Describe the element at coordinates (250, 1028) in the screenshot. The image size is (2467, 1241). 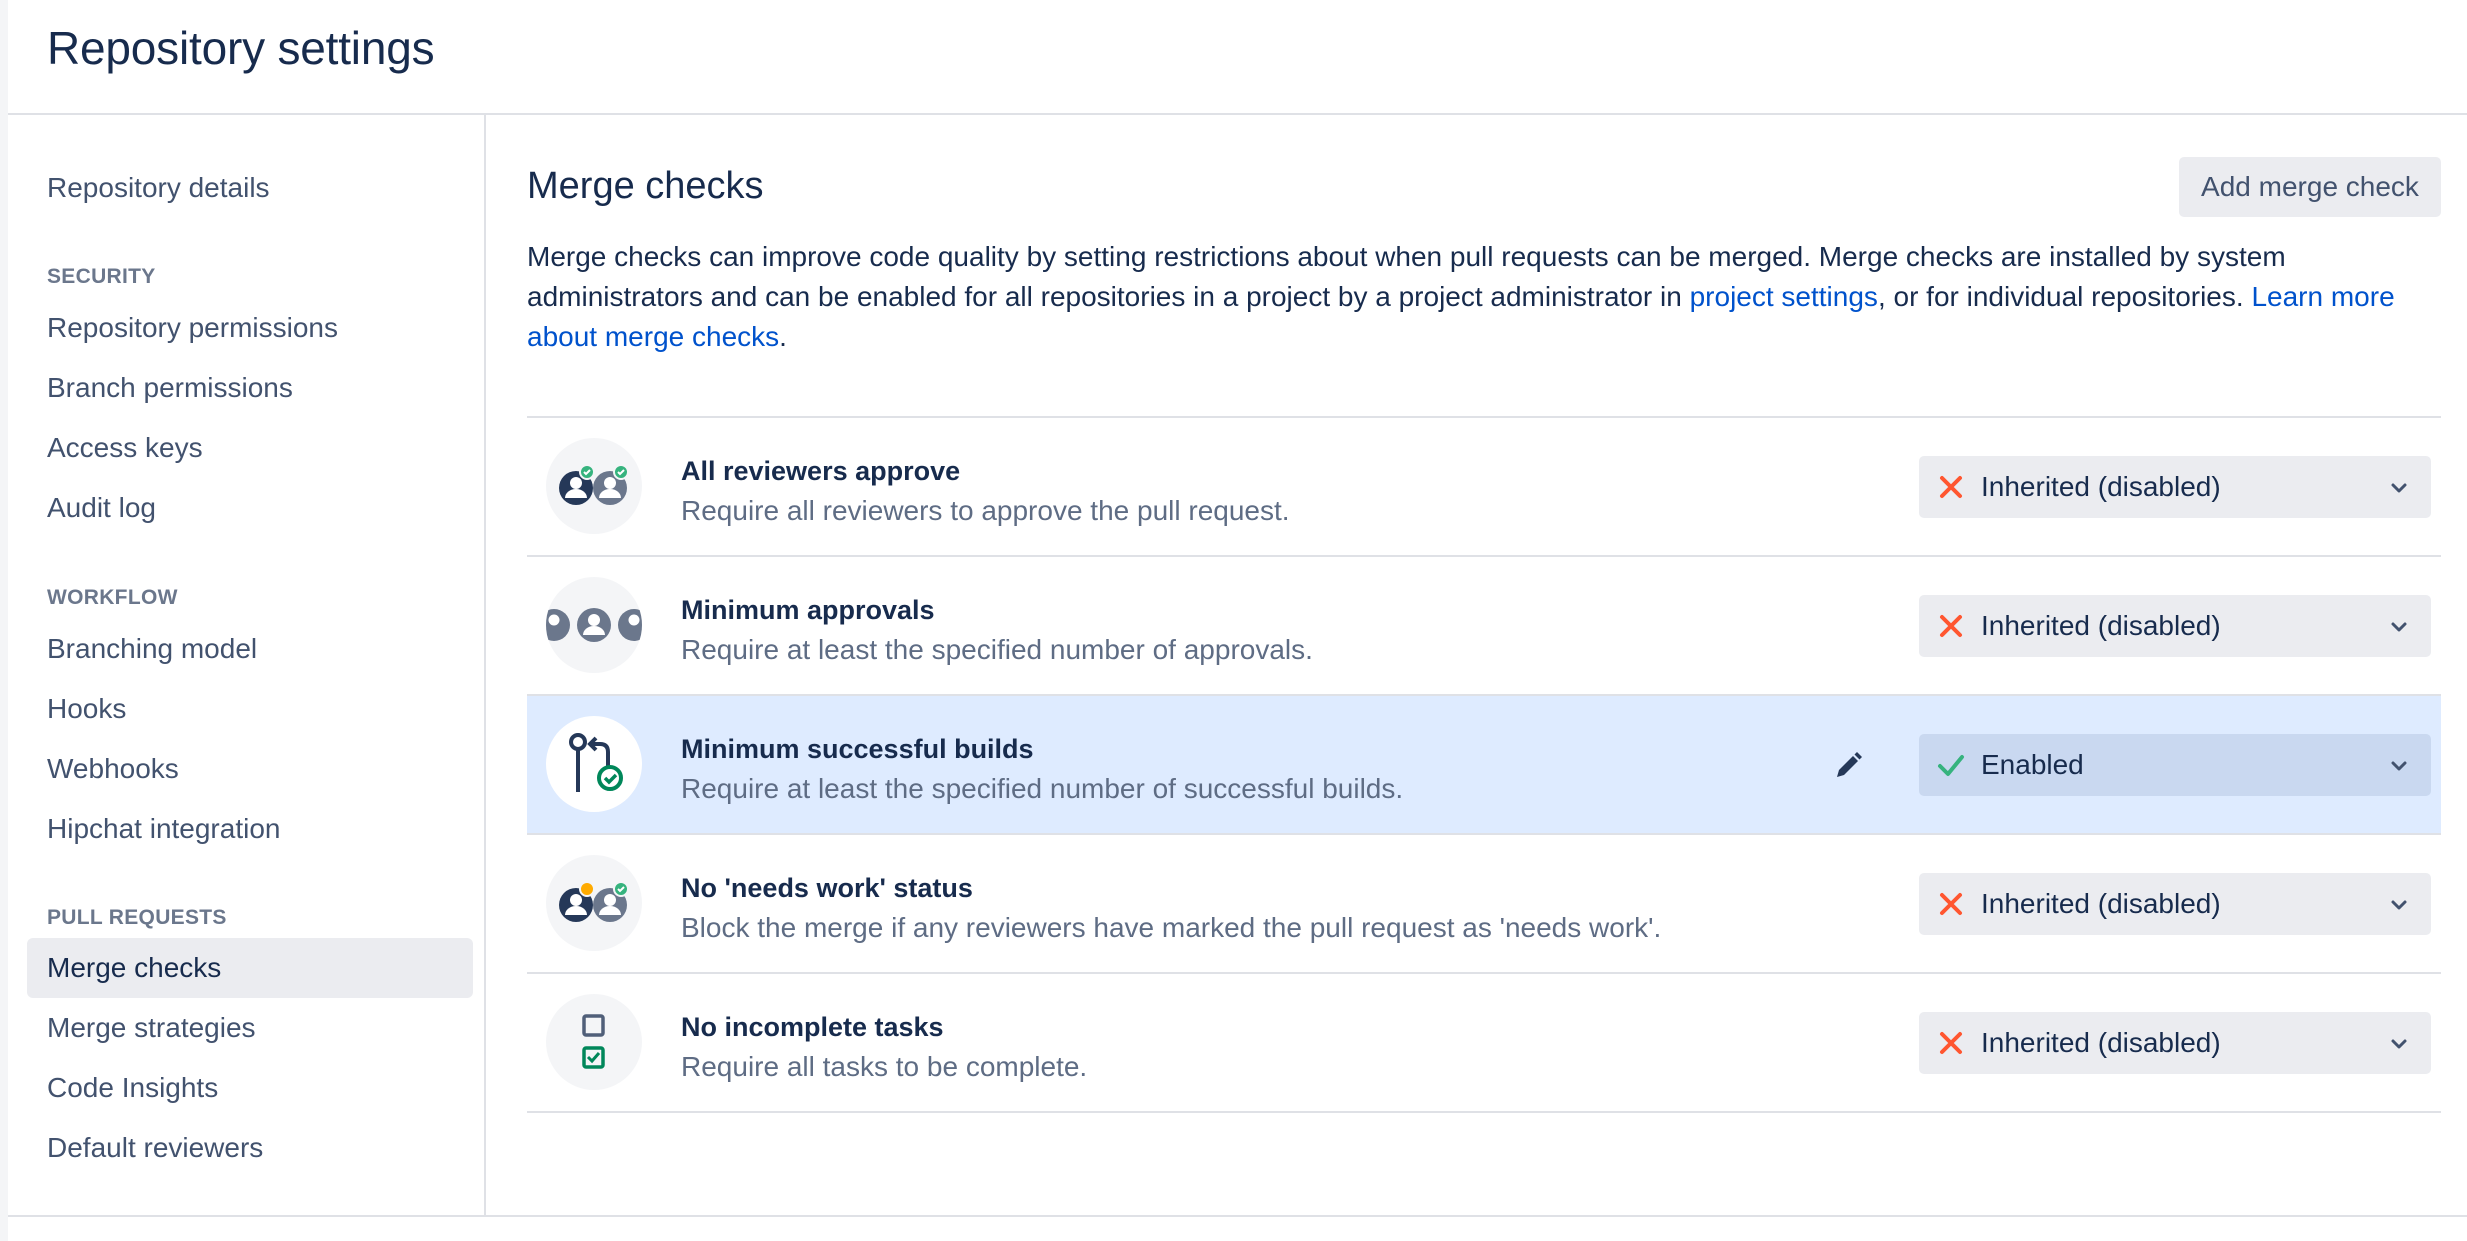
I see `sidebar-item-merge-strategies: Merge strategies` at that location.